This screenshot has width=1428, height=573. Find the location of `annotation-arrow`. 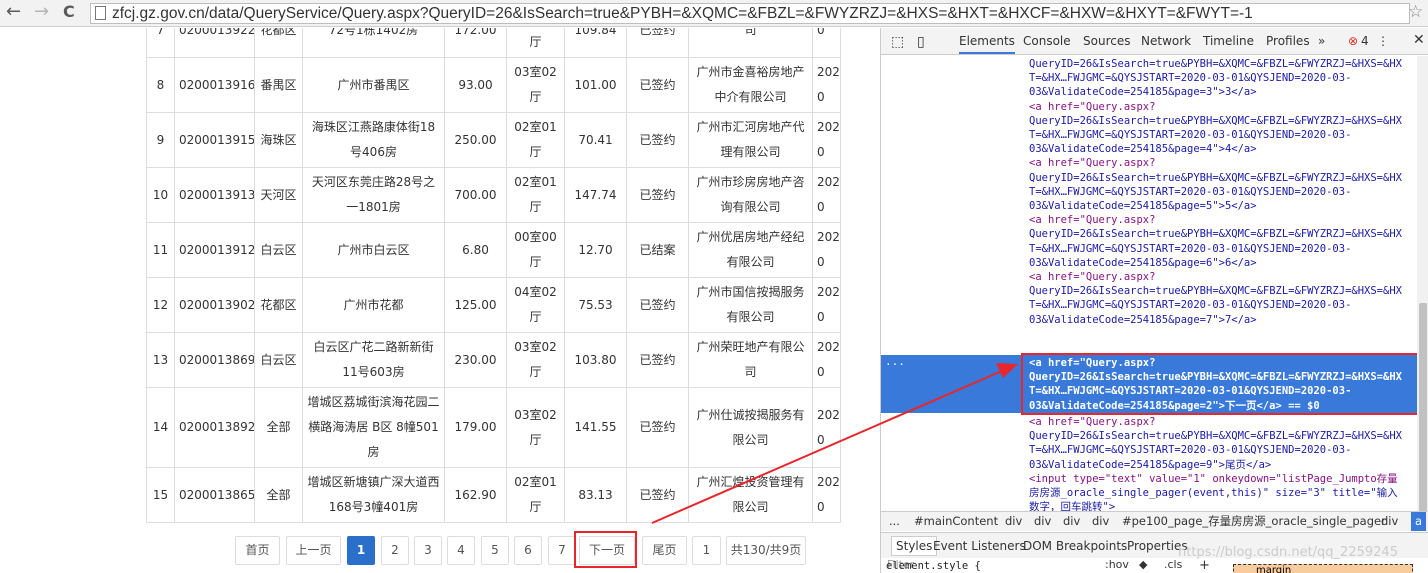

annotation-arrow is located at coordinates (834, 443).